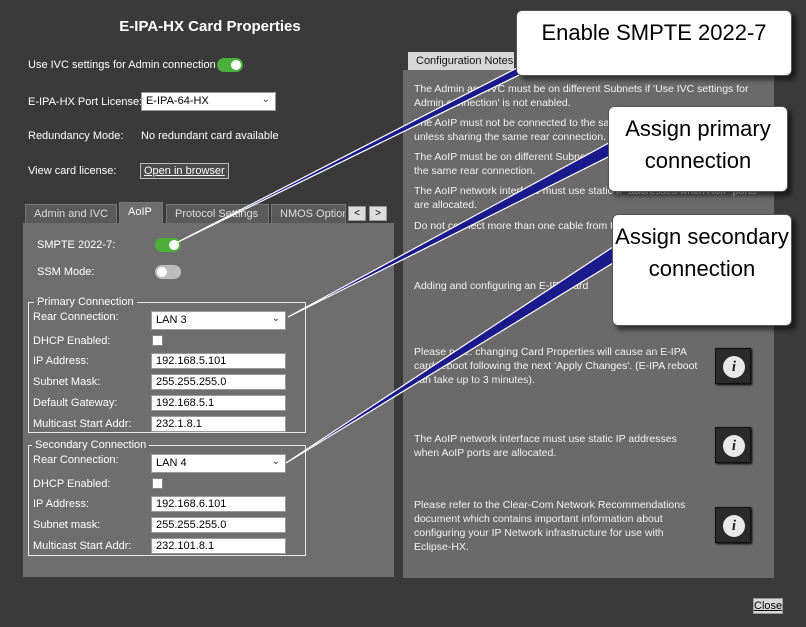  I want to click on tab-next-button: >, so click(378, 213).